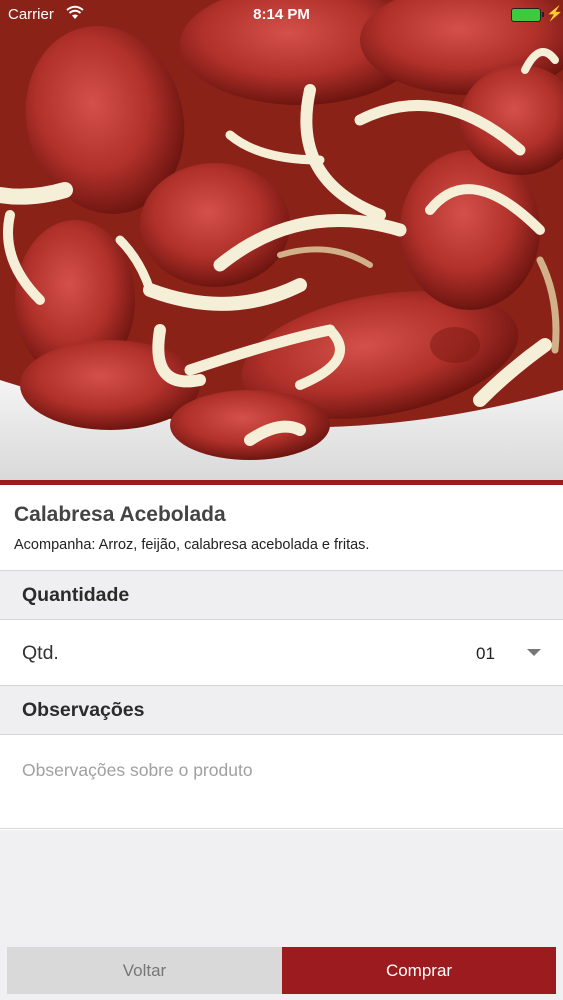  I want to click on quantity-section-header: Quantidade, so click(281, 595).